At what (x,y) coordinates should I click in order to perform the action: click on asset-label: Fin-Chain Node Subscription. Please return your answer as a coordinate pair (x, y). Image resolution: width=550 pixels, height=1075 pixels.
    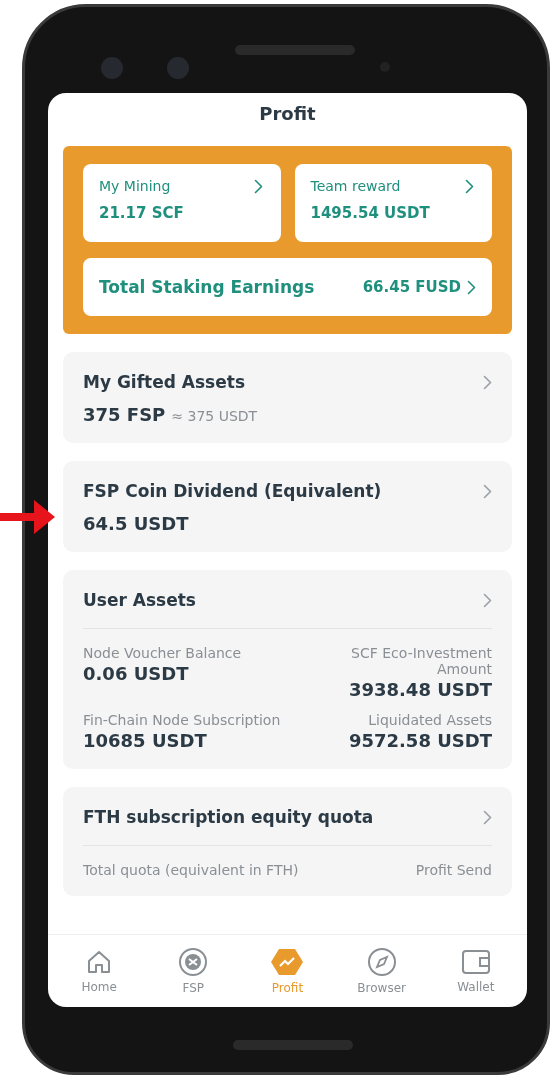
    Looking at the image, I should click on (182, 720).